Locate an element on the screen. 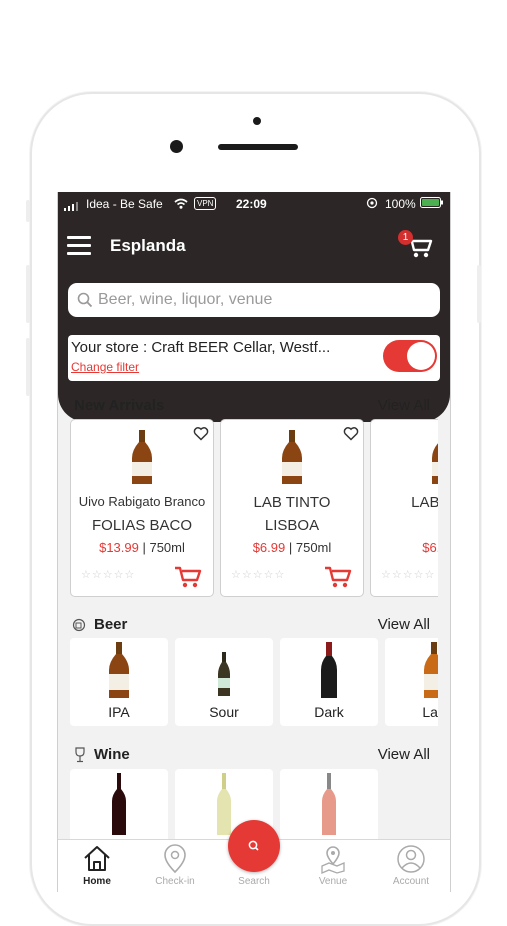 The width and height of the screenshot is (507, 926). phone-volume-up is located at coordinates (28, 294).